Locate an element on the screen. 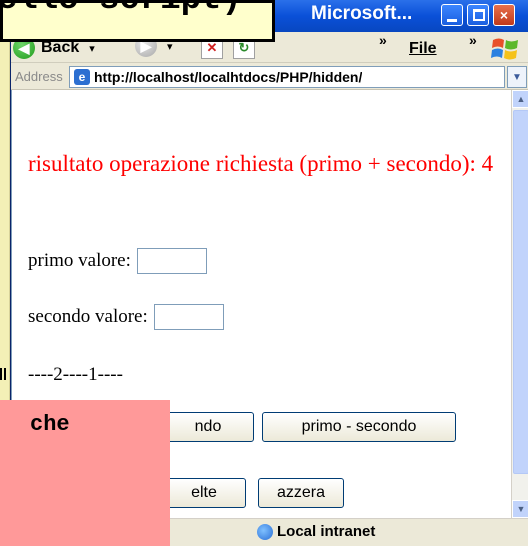 This screenshot has height=546, width=528. secondo-input is located at coordinates (188, 317).